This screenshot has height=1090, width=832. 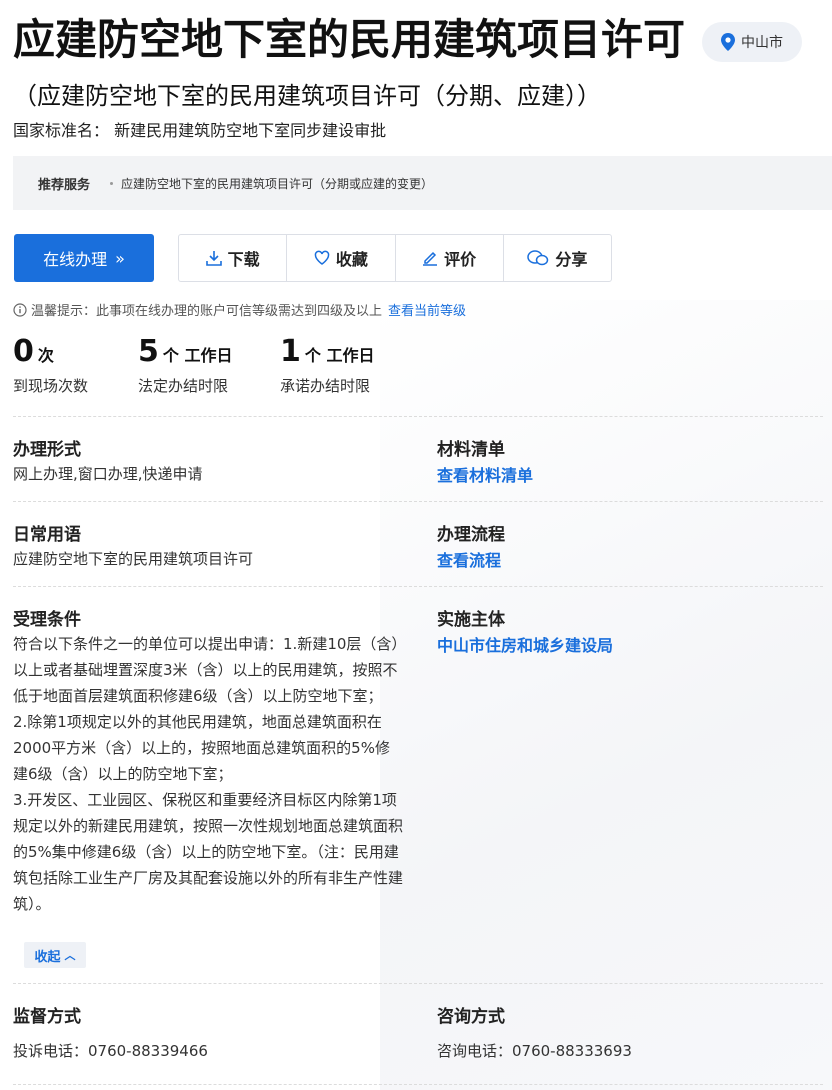 I want to click on location-pin-icon, so click(x=728, y=42).